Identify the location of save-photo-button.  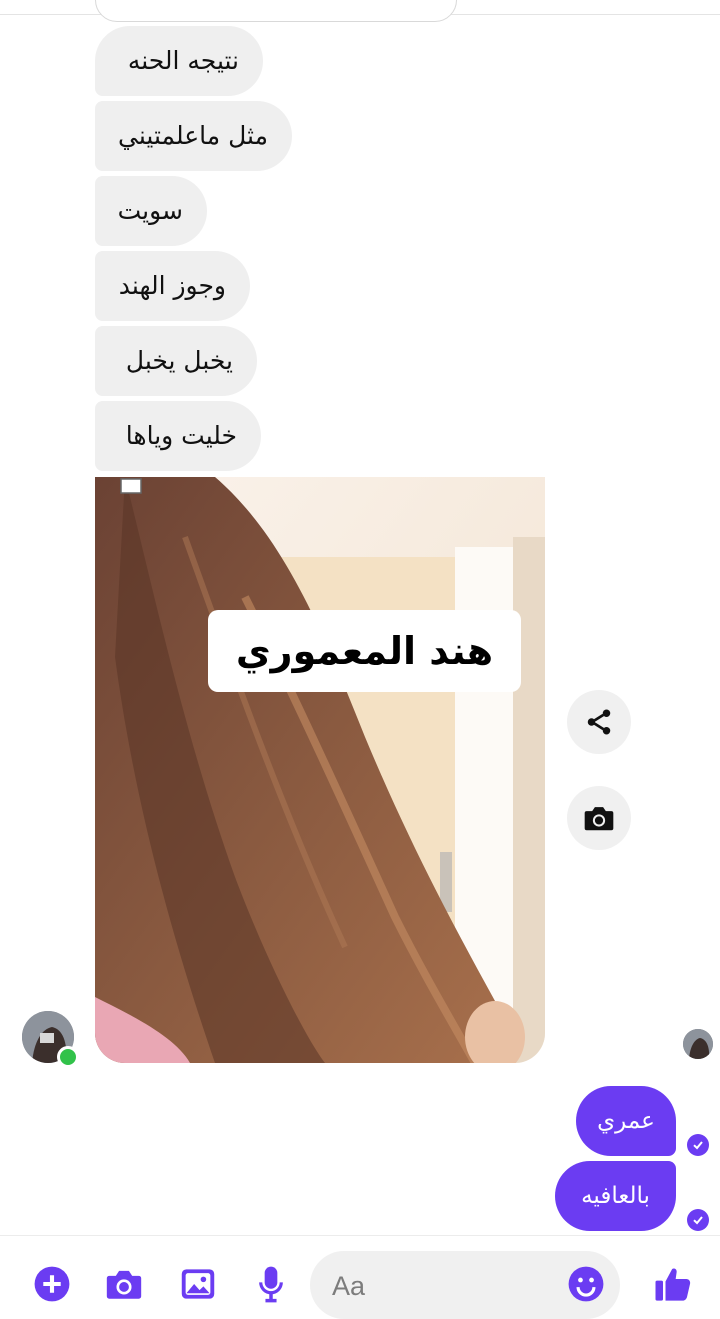
(599, 818).